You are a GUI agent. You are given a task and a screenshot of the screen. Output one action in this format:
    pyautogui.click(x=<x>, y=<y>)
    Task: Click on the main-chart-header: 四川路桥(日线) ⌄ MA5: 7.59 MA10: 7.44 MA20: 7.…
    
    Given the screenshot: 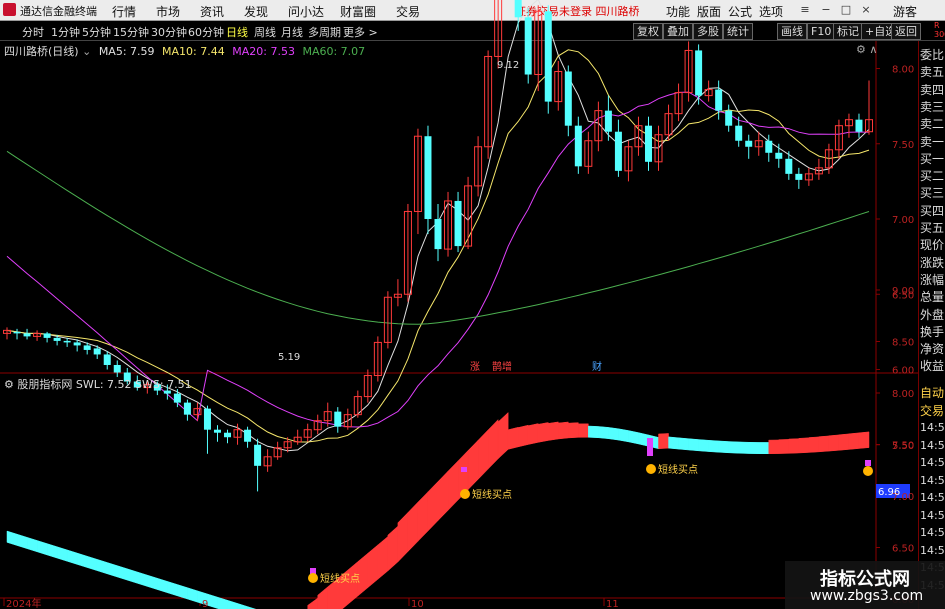 What is the action you would take?
    pyautogui.click(x=184, y=51)
    